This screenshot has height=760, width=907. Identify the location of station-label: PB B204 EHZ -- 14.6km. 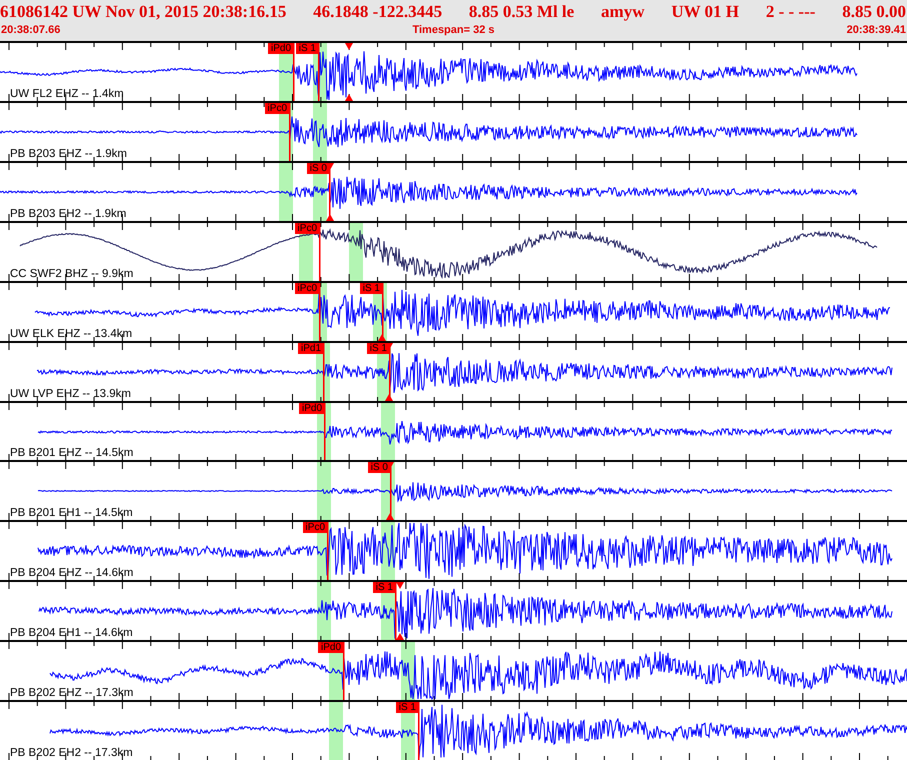
(72, 573).